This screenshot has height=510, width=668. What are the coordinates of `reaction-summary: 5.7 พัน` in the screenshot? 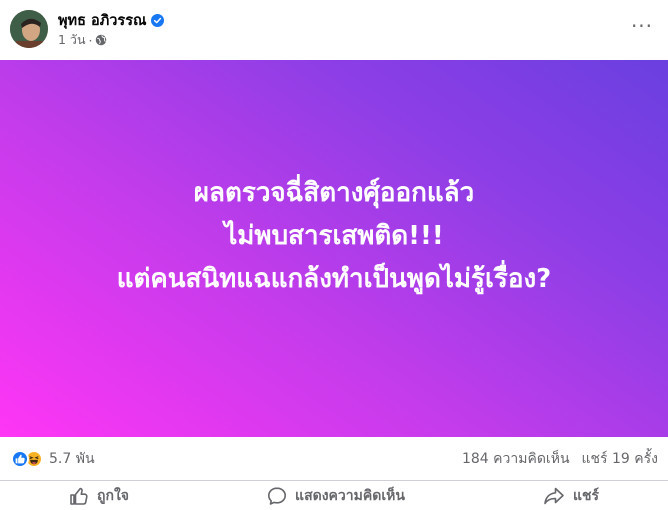 It's located at (53, 459).